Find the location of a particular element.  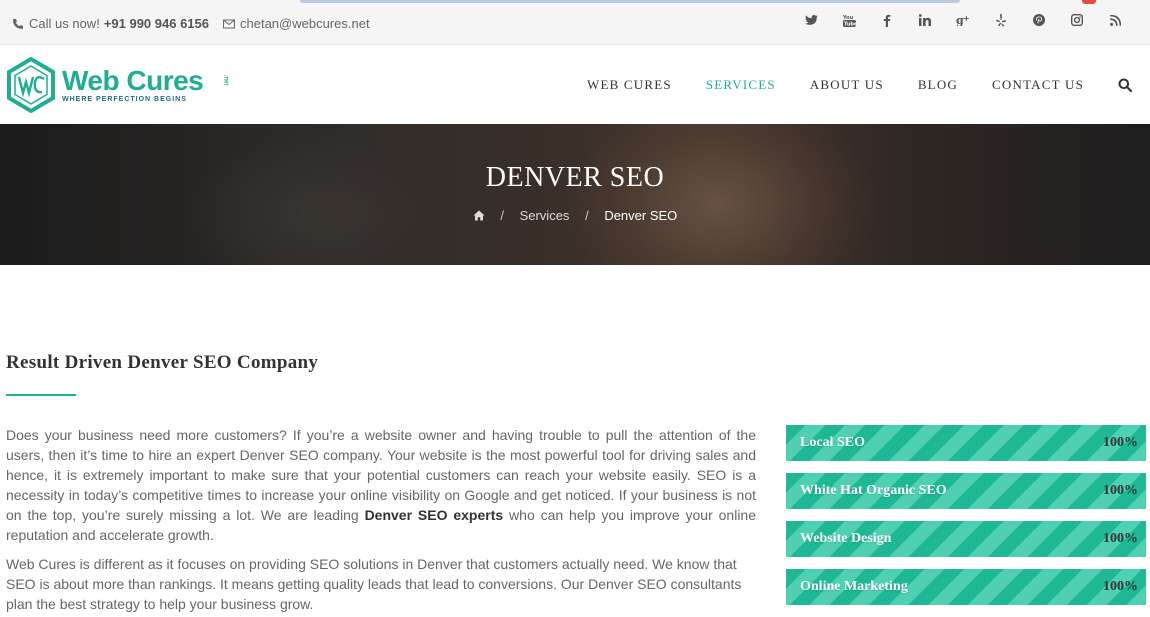

svg-text: Tube is located at coordinates (850, 25).